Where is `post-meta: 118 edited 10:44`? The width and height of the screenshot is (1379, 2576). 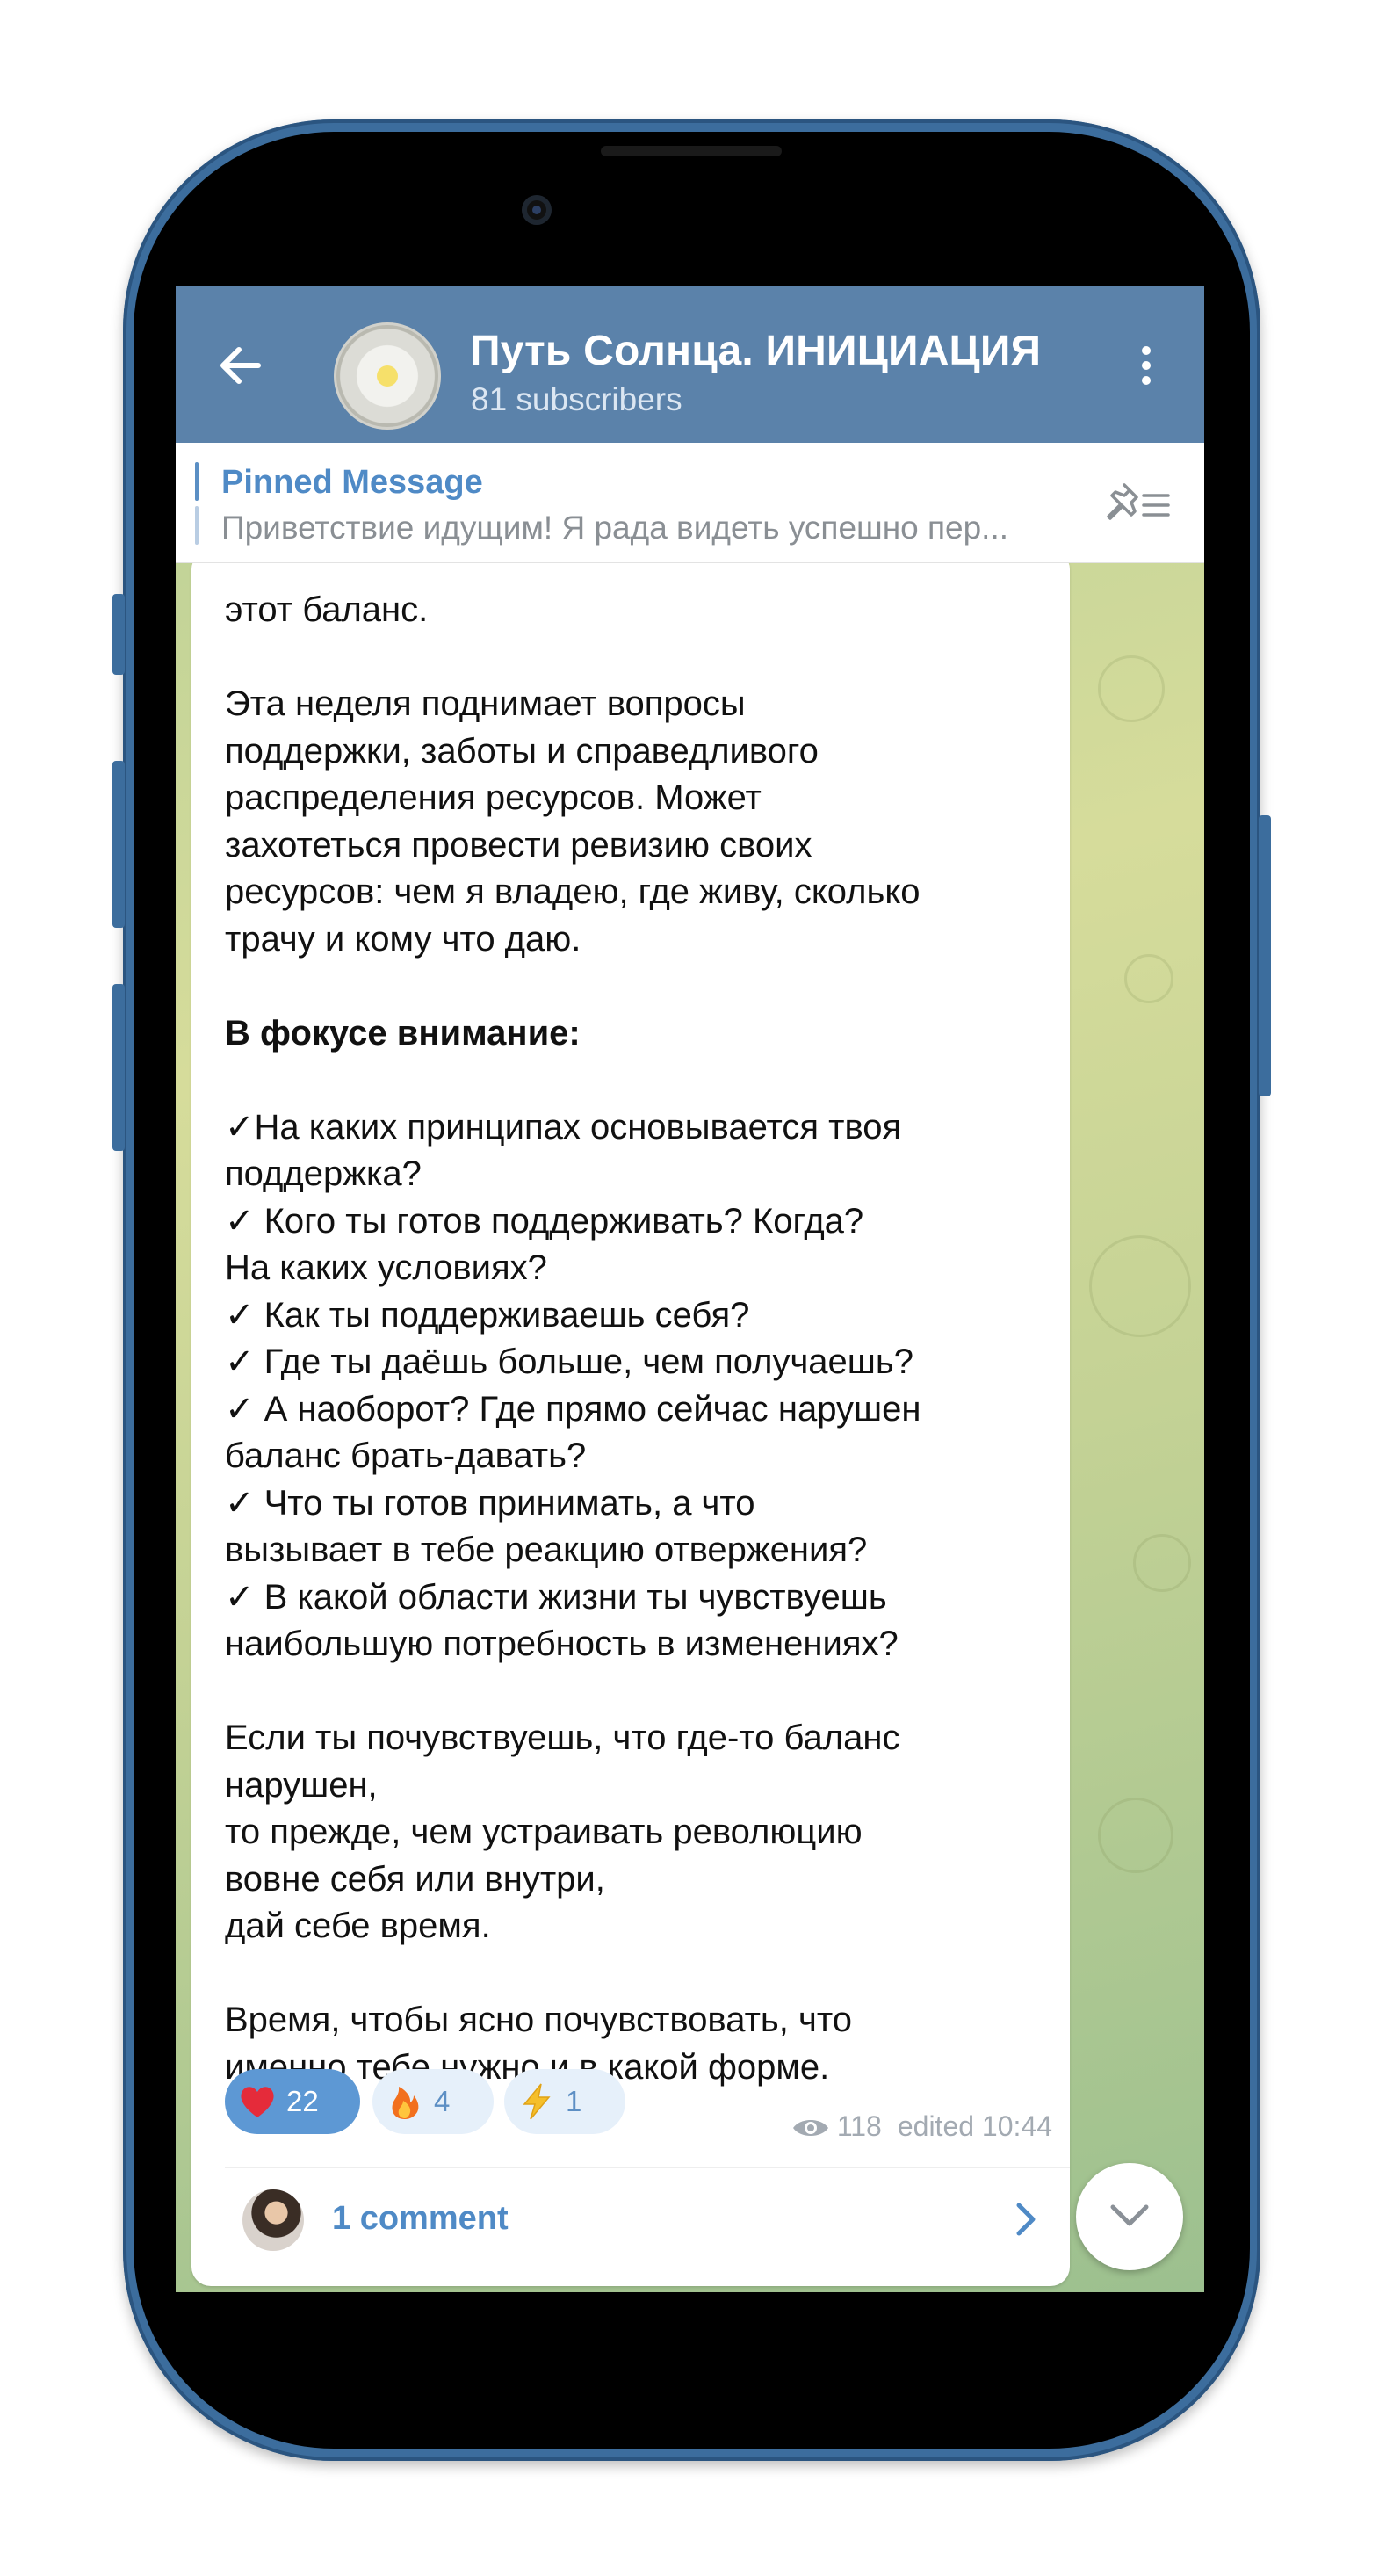 post-meta: 118 edited 10:44 is located at coordinates (922, 2126).